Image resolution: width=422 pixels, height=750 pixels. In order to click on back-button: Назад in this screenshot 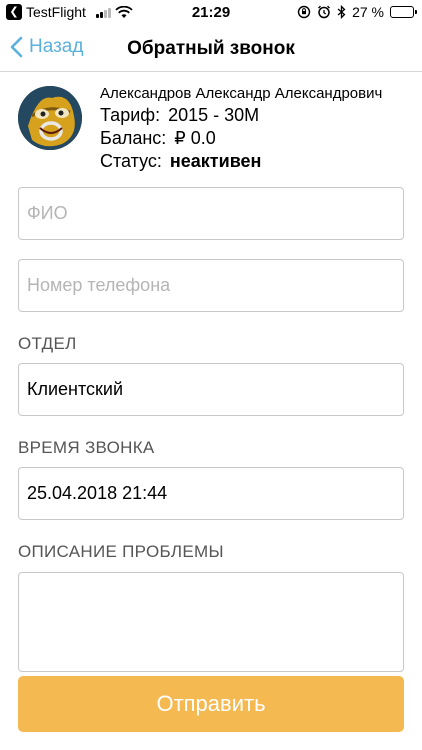, I will do `click(46, 47)`.